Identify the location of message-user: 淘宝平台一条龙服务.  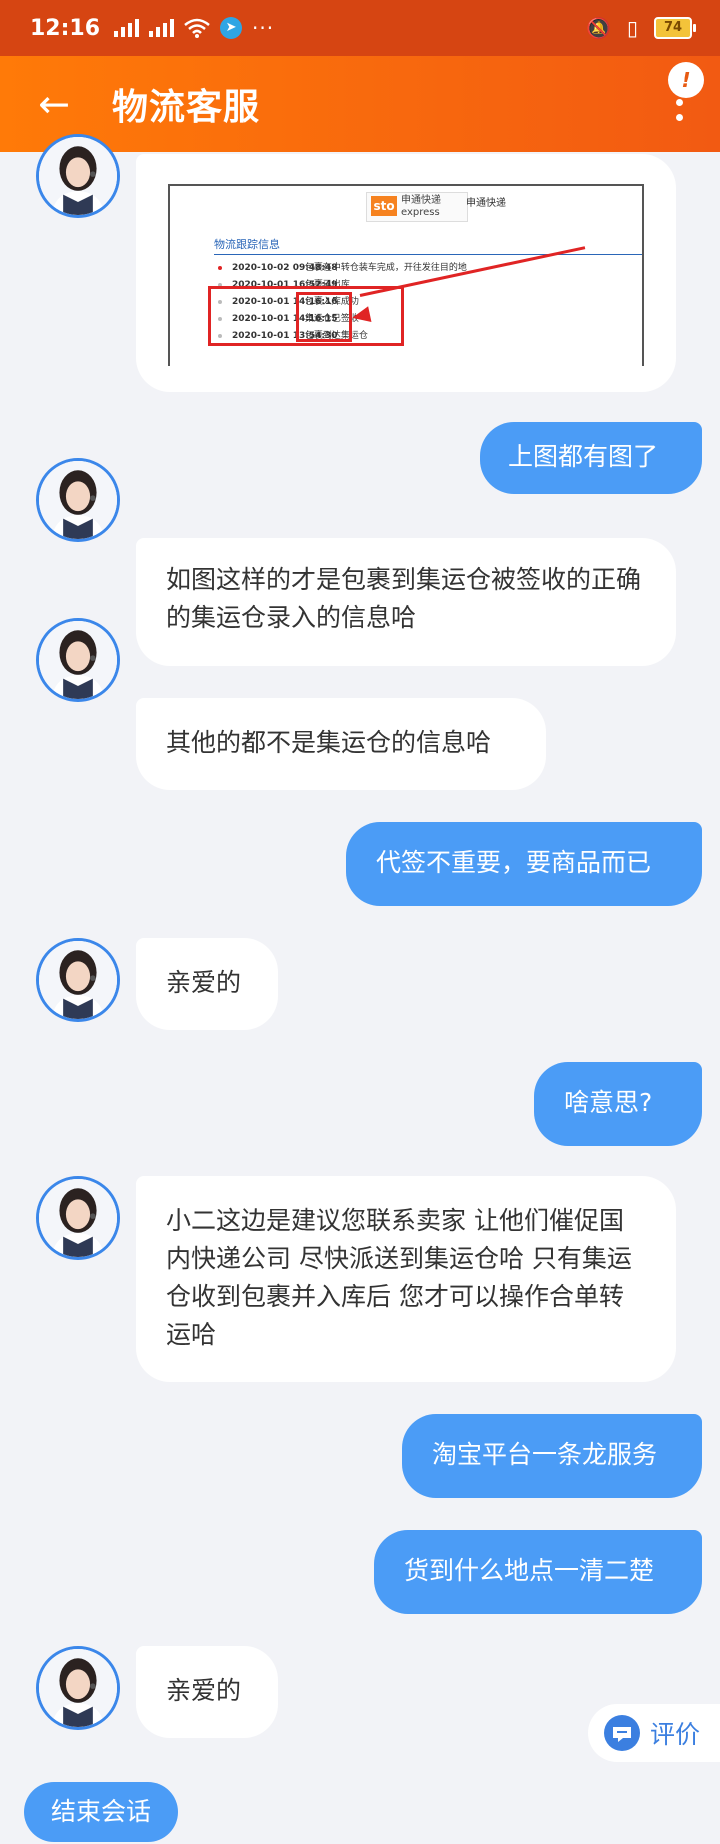
(552, 1456).